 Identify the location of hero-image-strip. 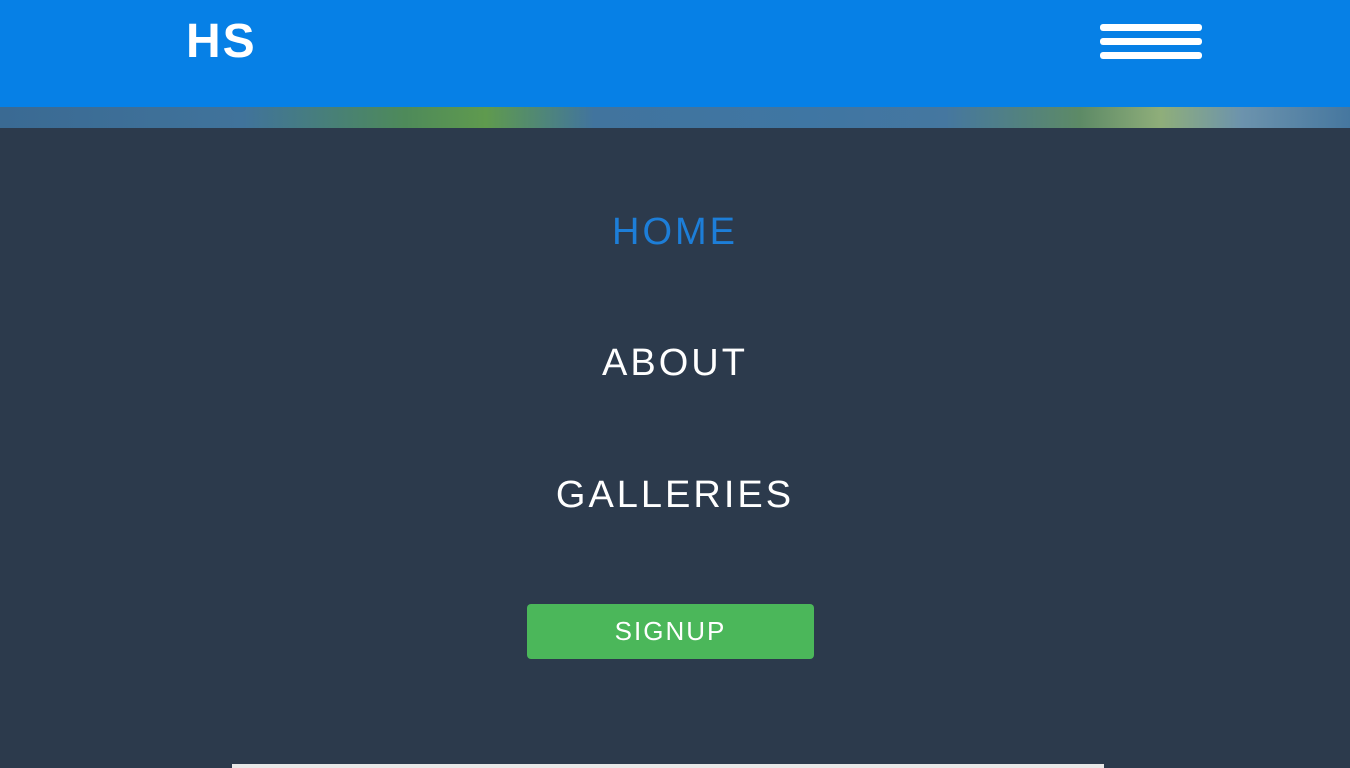
(675, 117).